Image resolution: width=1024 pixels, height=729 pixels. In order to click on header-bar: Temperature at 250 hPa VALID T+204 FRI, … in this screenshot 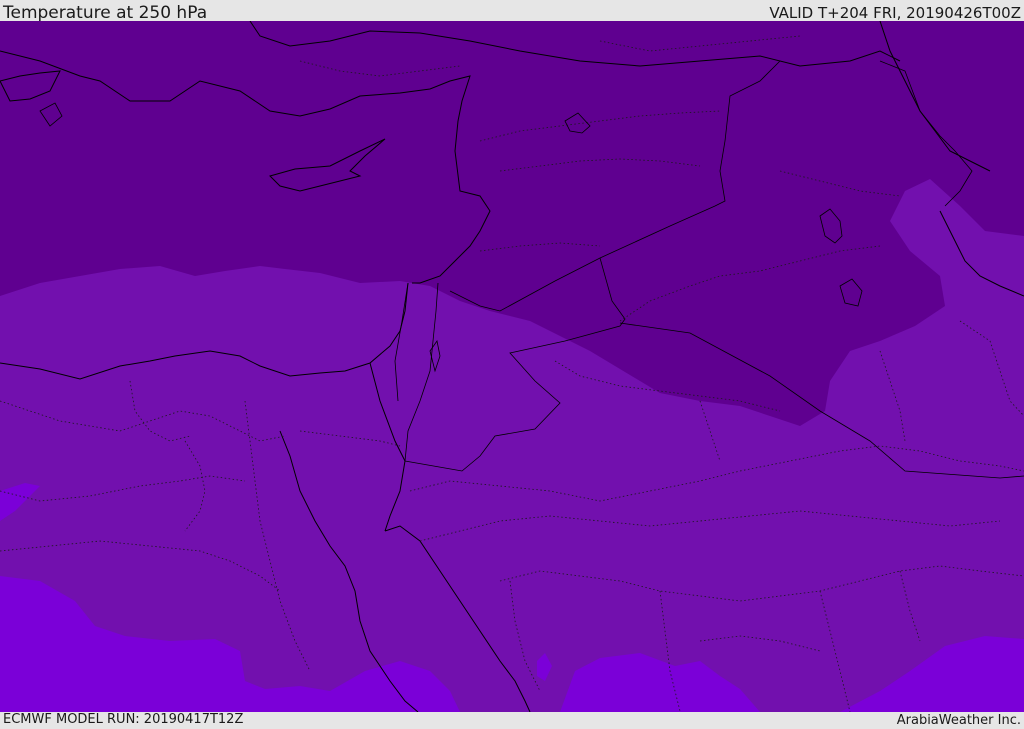, I will do `click(512, 11)`.